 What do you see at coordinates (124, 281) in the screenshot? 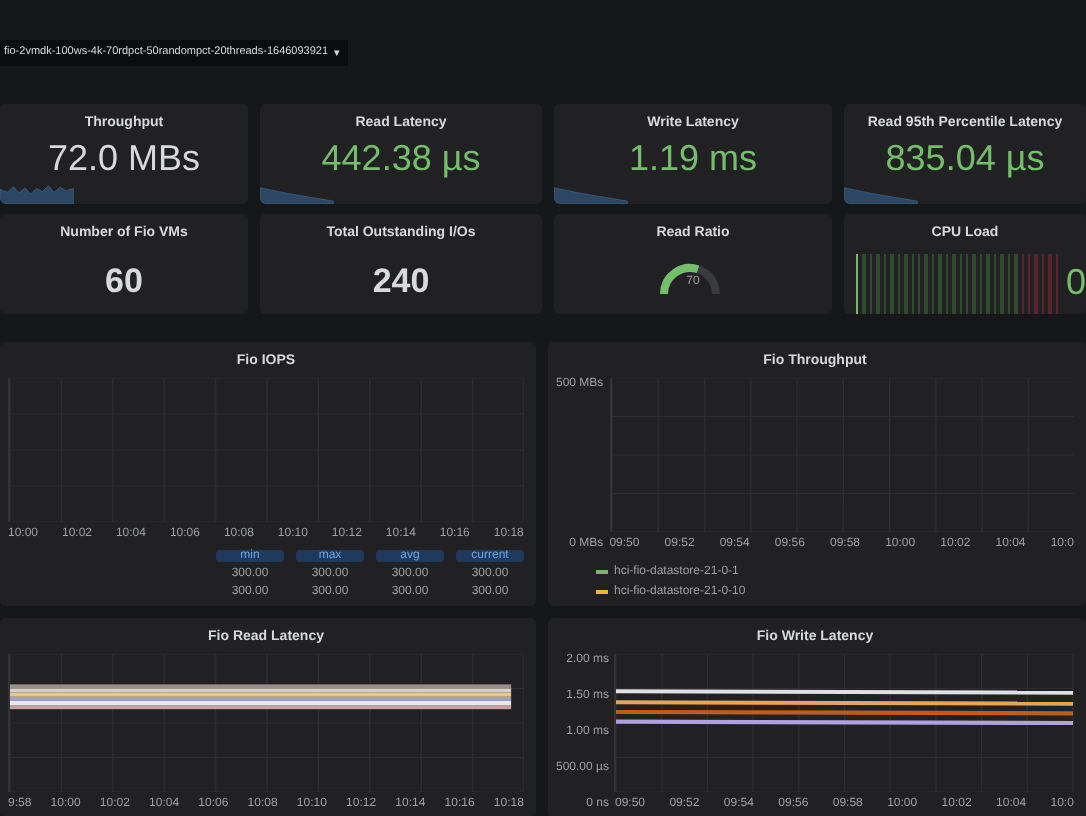
I see `stat-value: 60` at bounding box center [124, 281].